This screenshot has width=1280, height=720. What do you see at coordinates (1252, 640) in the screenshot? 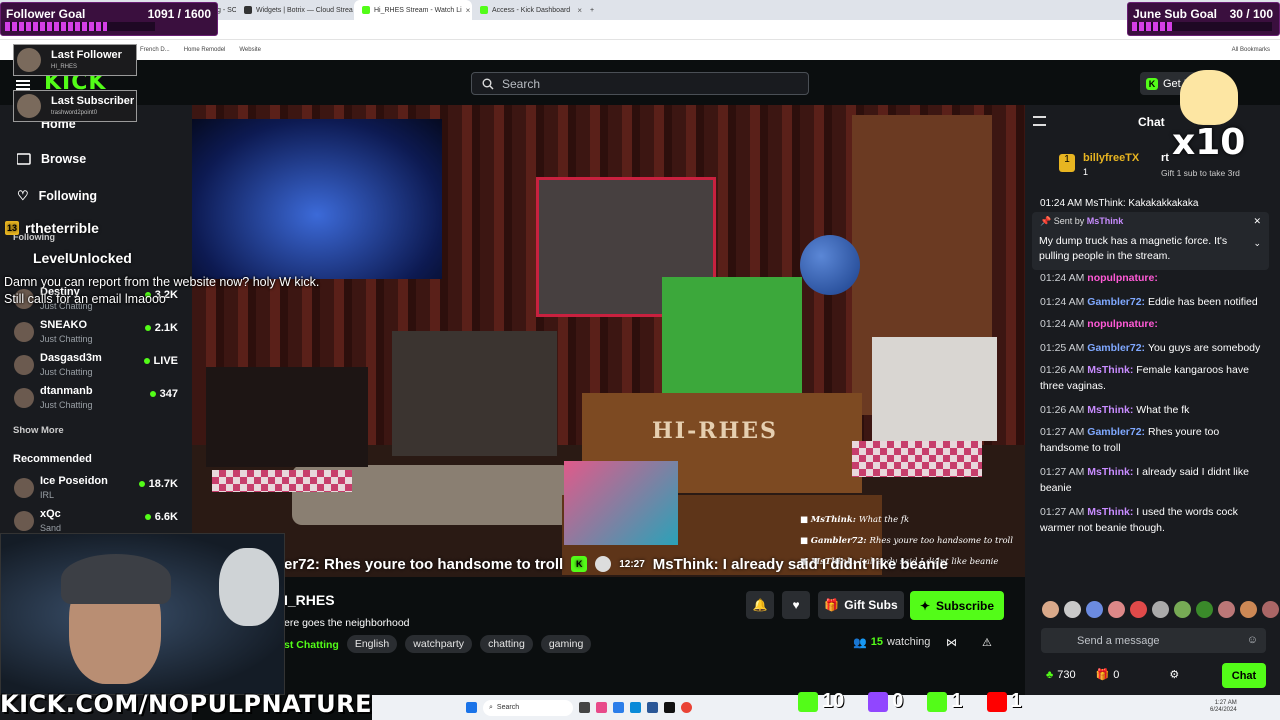
I see `emoji-icon: ☺` at bounding box center [1252, 640].